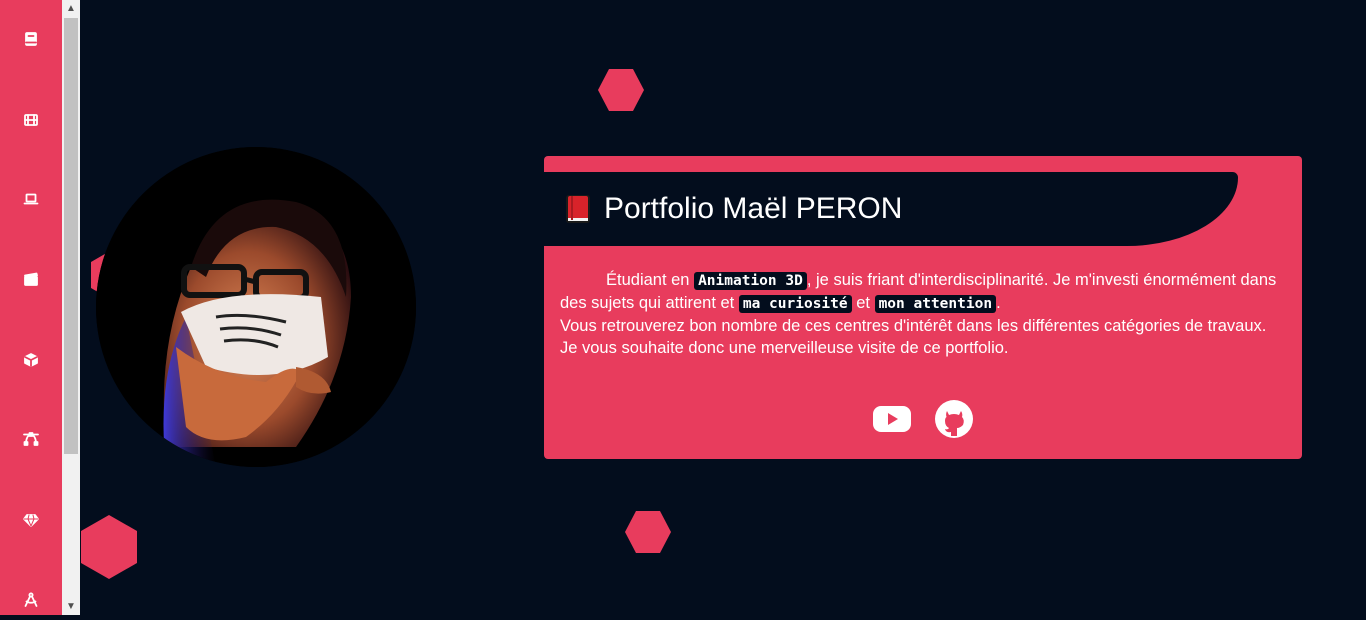 The image size is (1366, 620). I want to click on nav-item-cinema, so click(31, 279).